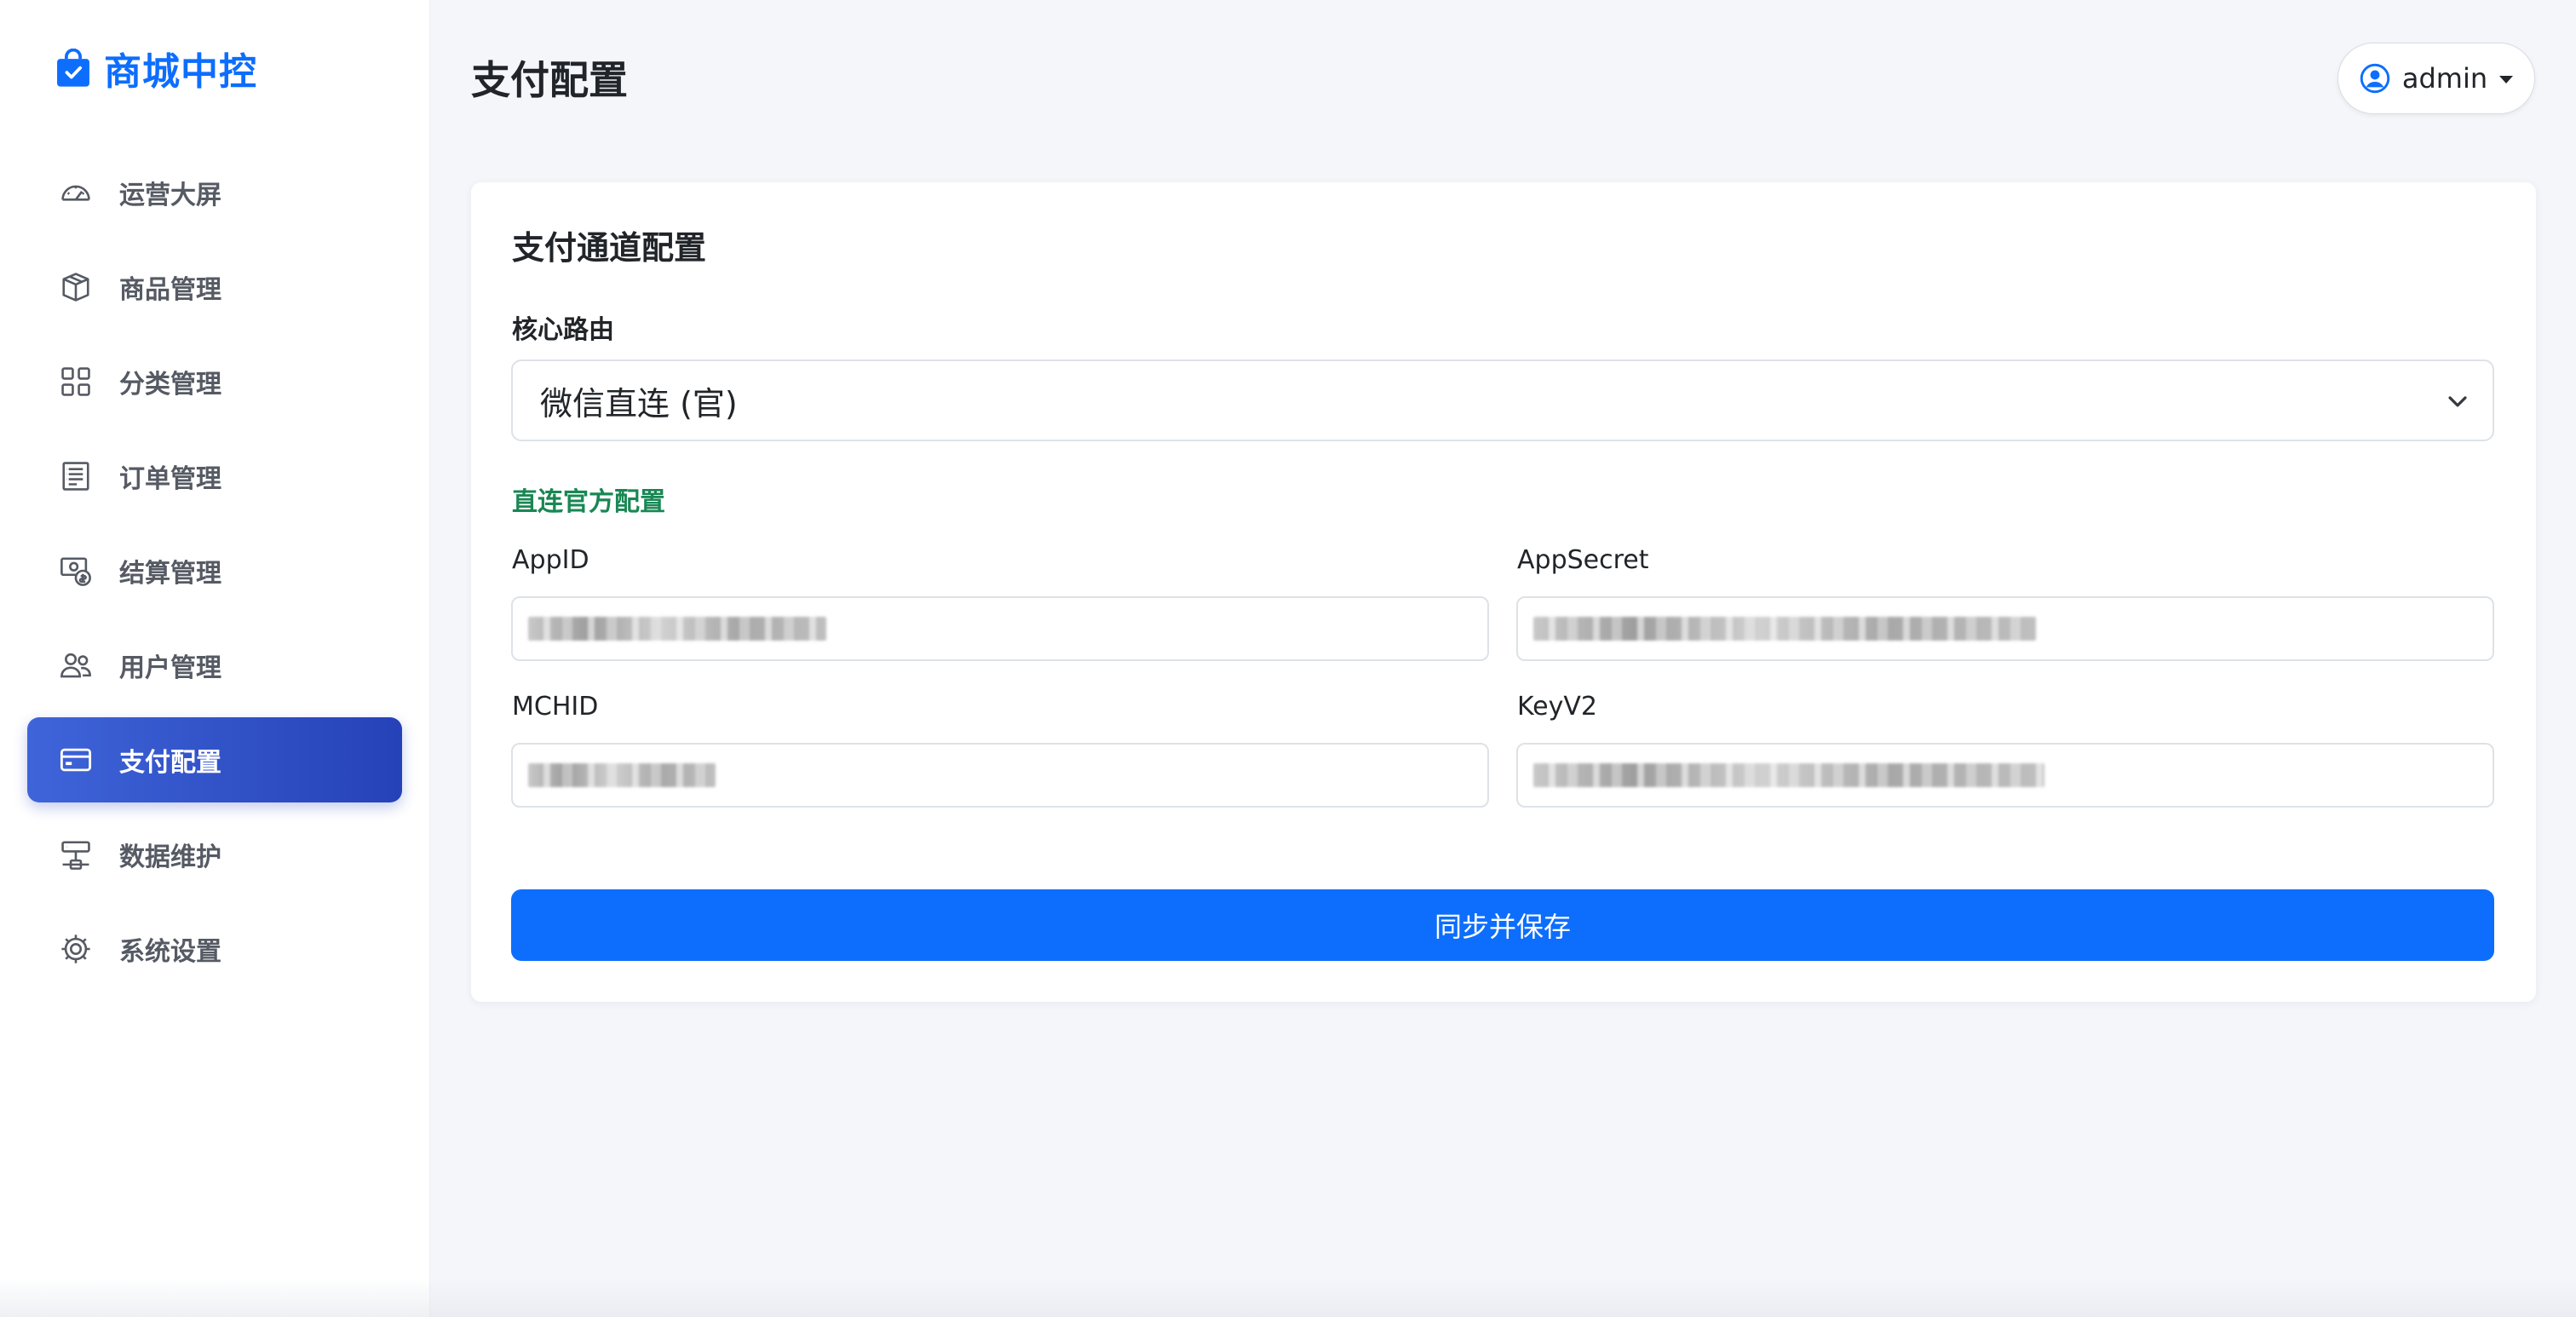 Image resolution: width=2576 pixels, height=1317 pixels. I want to click on shopping-bag-check-icon, so click(73, 68).